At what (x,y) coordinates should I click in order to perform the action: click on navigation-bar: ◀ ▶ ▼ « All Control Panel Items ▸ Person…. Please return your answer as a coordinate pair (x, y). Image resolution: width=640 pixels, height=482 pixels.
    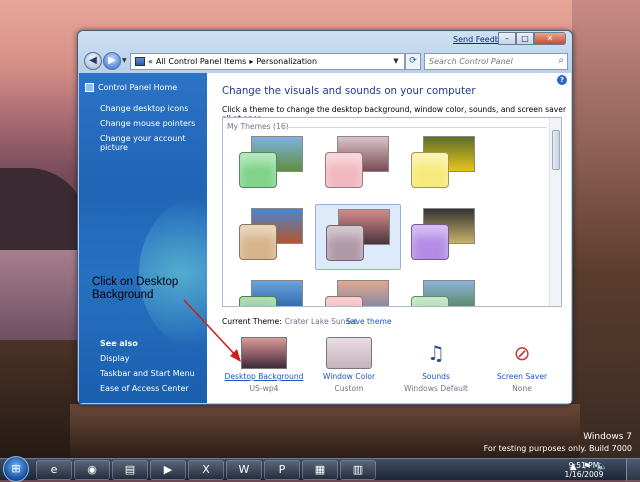
    Looking at the image, I should click on (325, 61).